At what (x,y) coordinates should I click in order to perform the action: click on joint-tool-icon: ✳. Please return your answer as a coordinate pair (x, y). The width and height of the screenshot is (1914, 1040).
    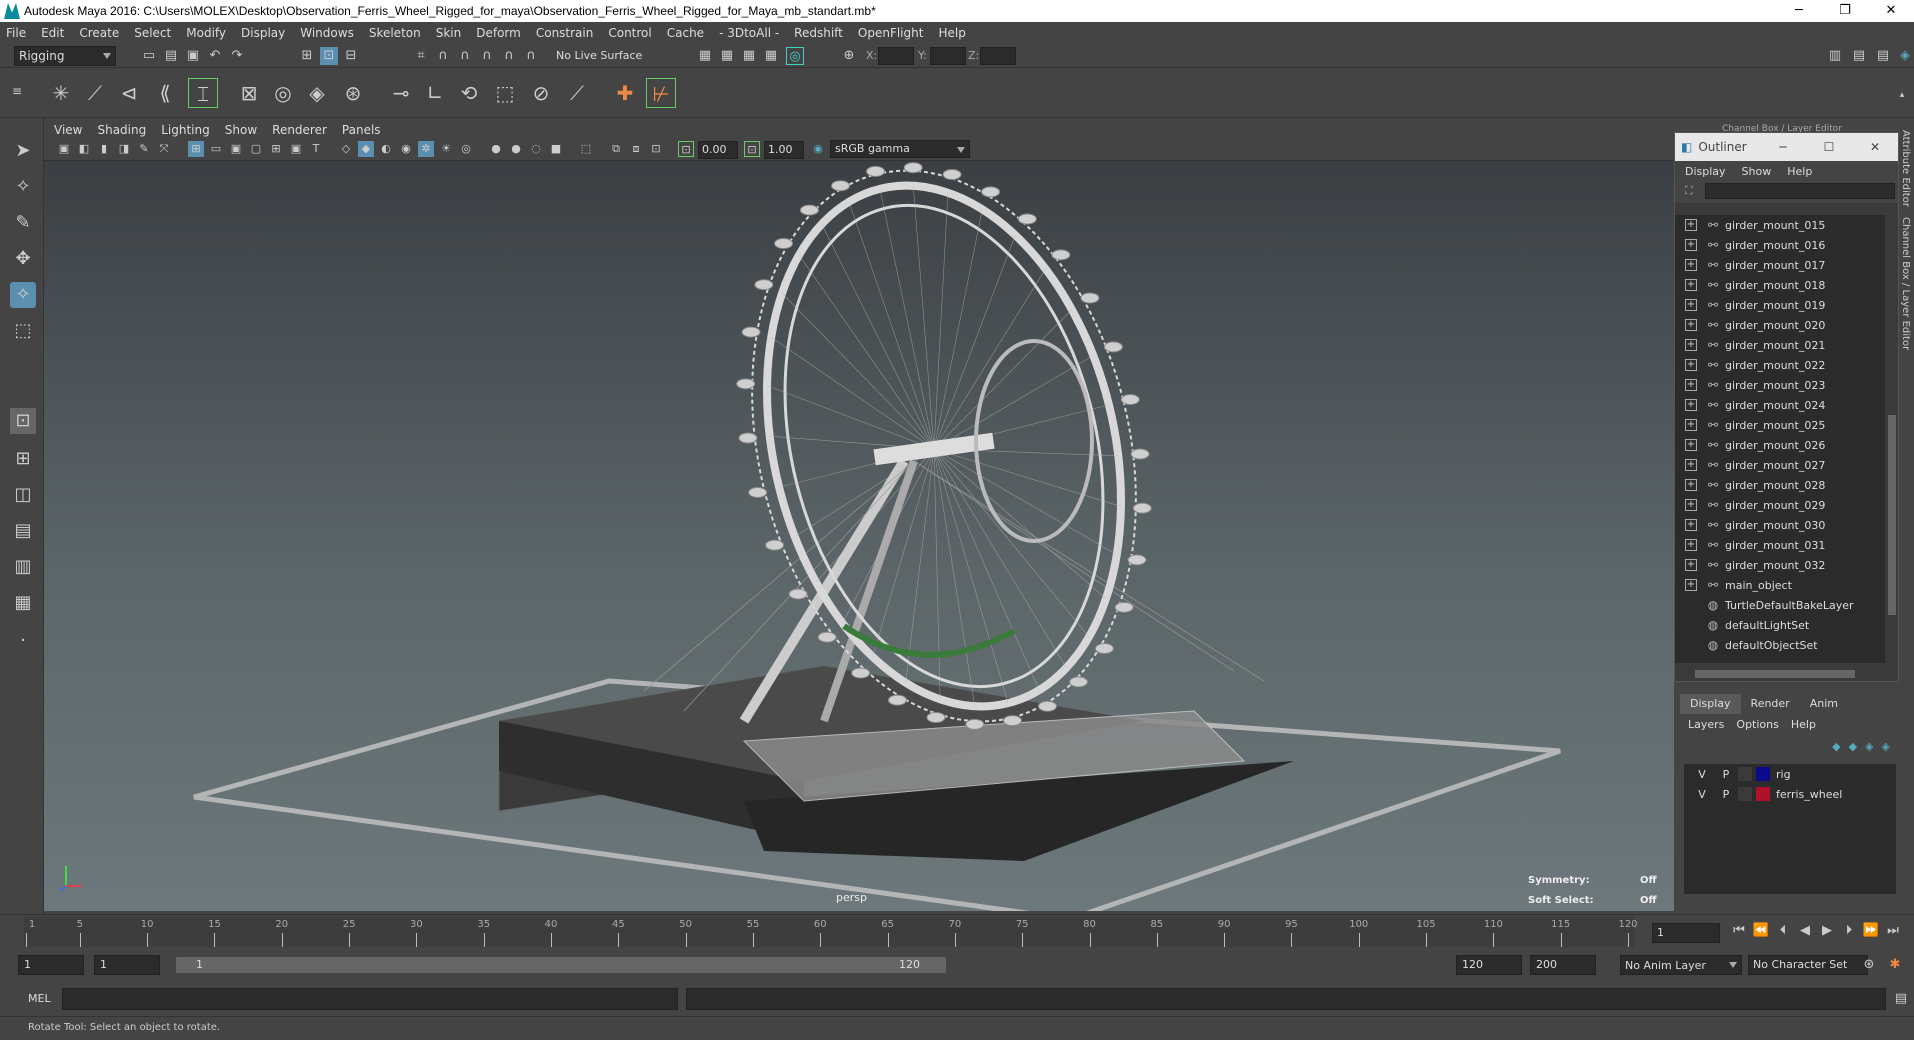
    Looking at the image, I should click on (61, 93).